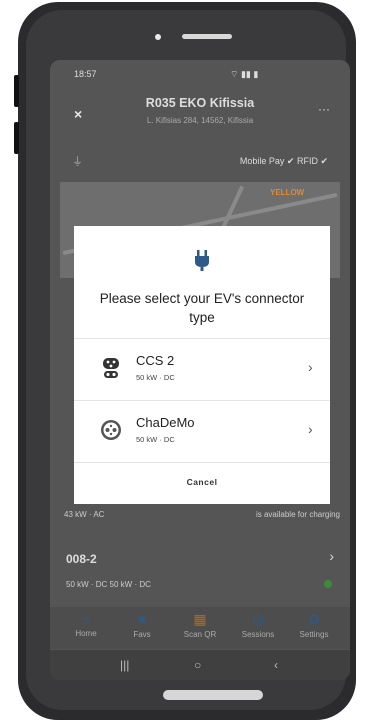  What do you see at coordinates (111, 368) in the screenshot?
I see `ccs2-connector-icon` at bounding box center [111, 368].